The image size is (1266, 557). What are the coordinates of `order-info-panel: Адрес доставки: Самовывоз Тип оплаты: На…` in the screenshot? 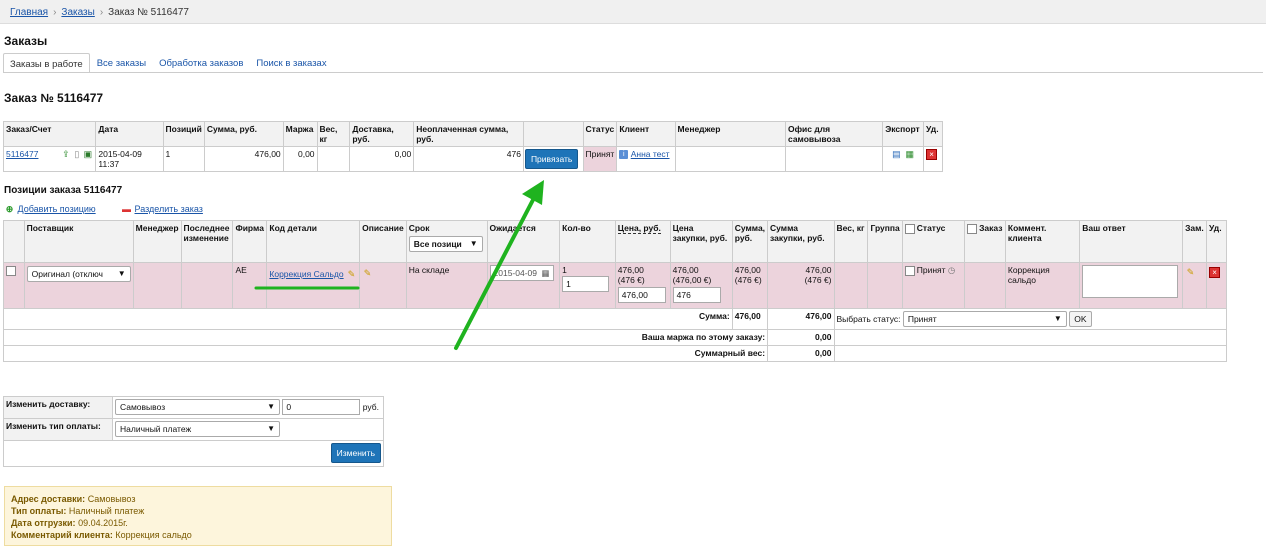 It's located at (198, 516).